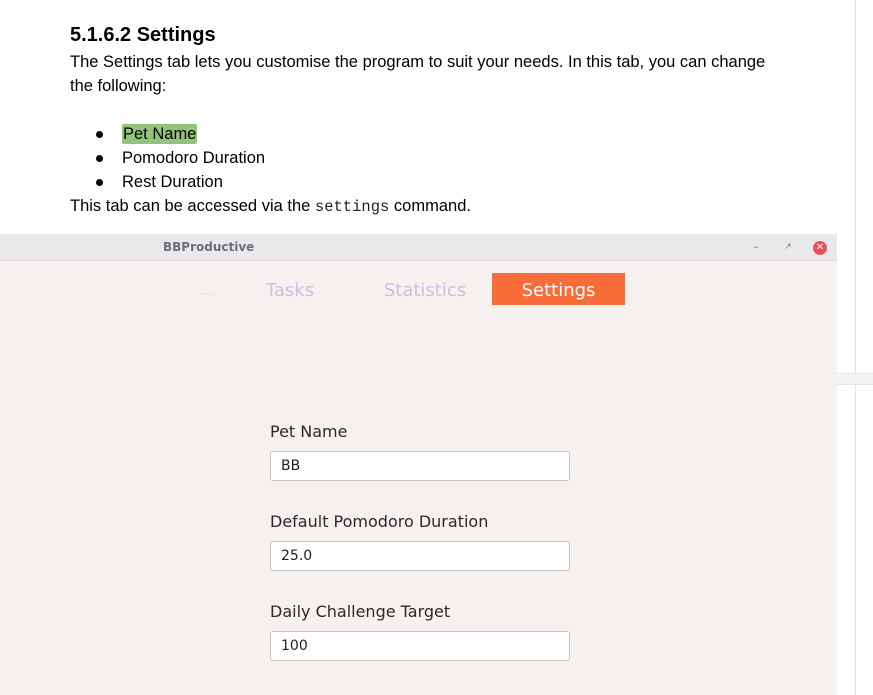 This screenshot has height=695, width=873. Describe the element at coordinates (558, 289) in the screenshot. I see `tab-settings: Settings` at that location.